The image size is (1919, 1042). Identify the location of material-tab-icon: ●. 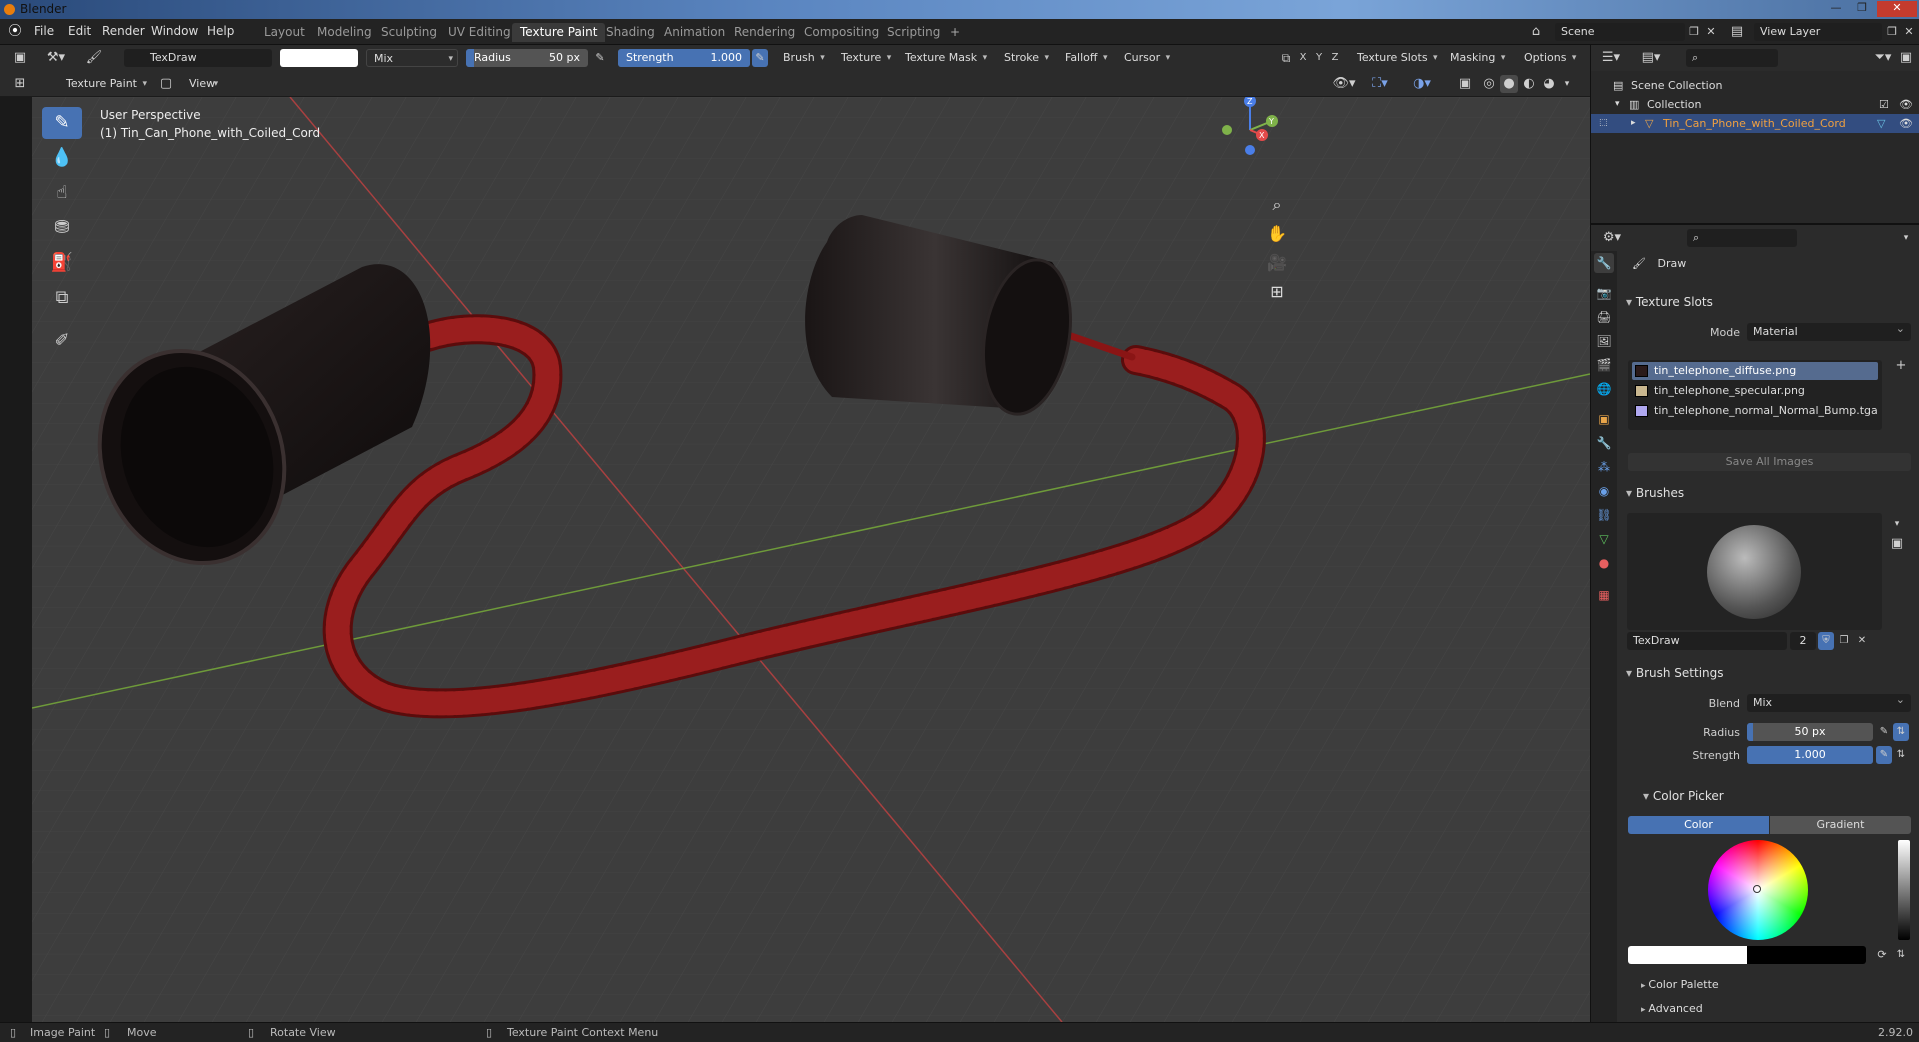
(1604, 563).